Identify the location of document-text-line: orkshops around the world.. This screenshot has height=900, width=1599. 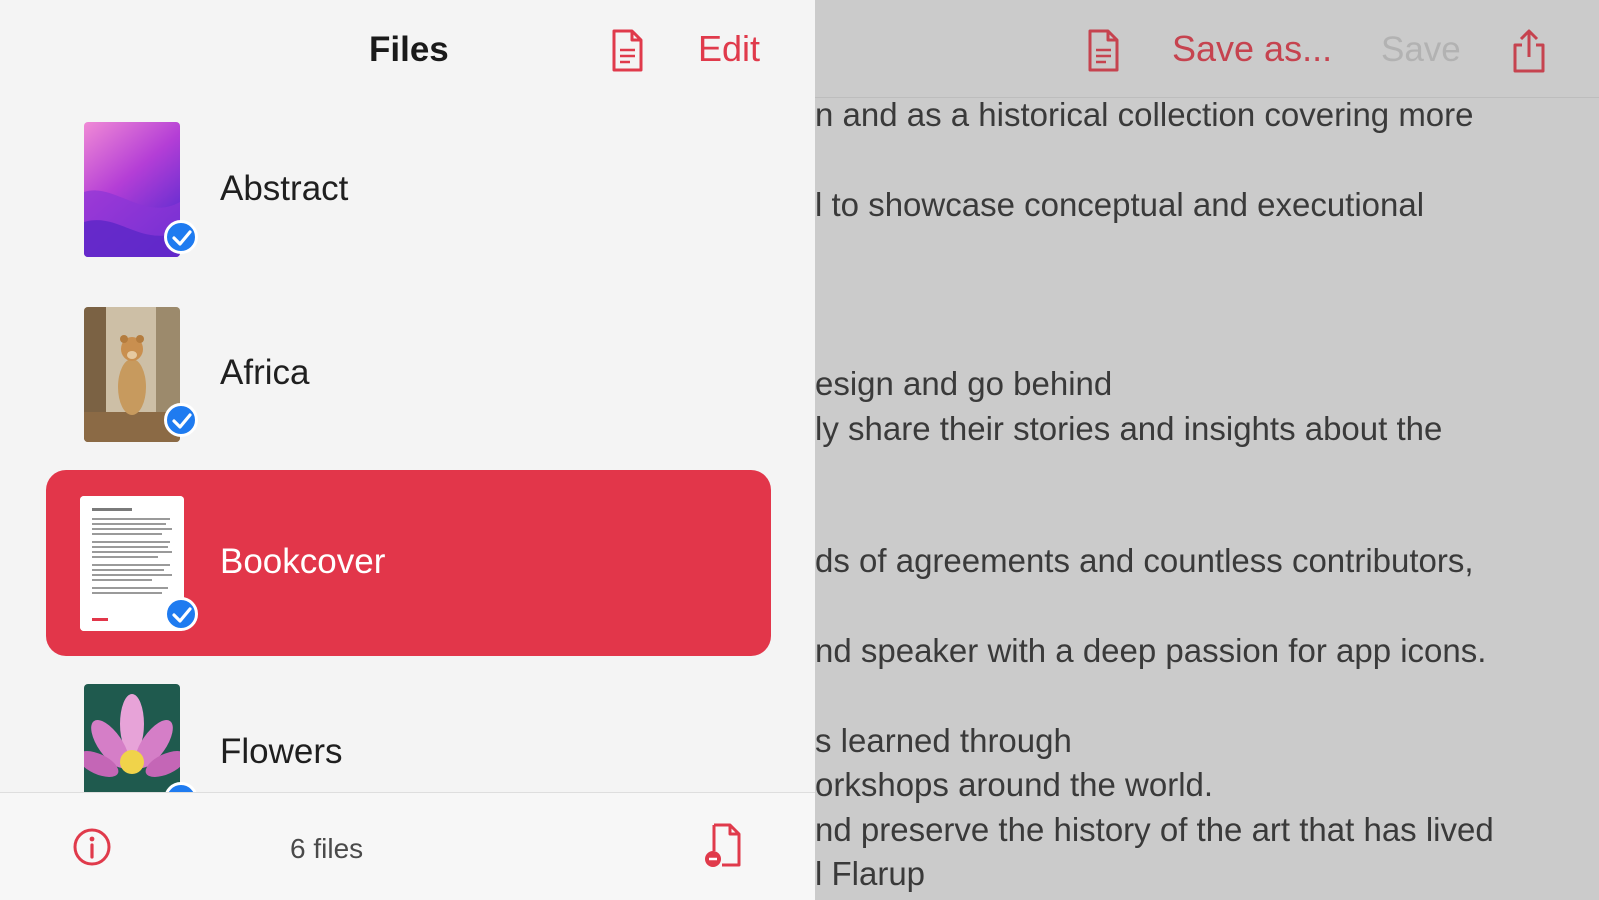
(1014, 784).